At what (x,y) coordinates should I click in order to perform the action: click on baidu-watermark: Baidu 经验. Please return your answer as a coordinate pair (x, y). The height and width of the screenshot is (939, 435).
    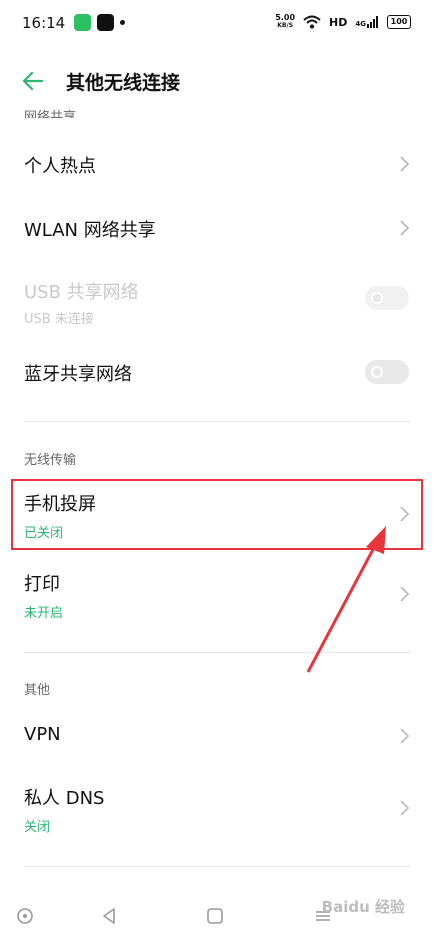
    Looking at the image, I should click on (363, 907).